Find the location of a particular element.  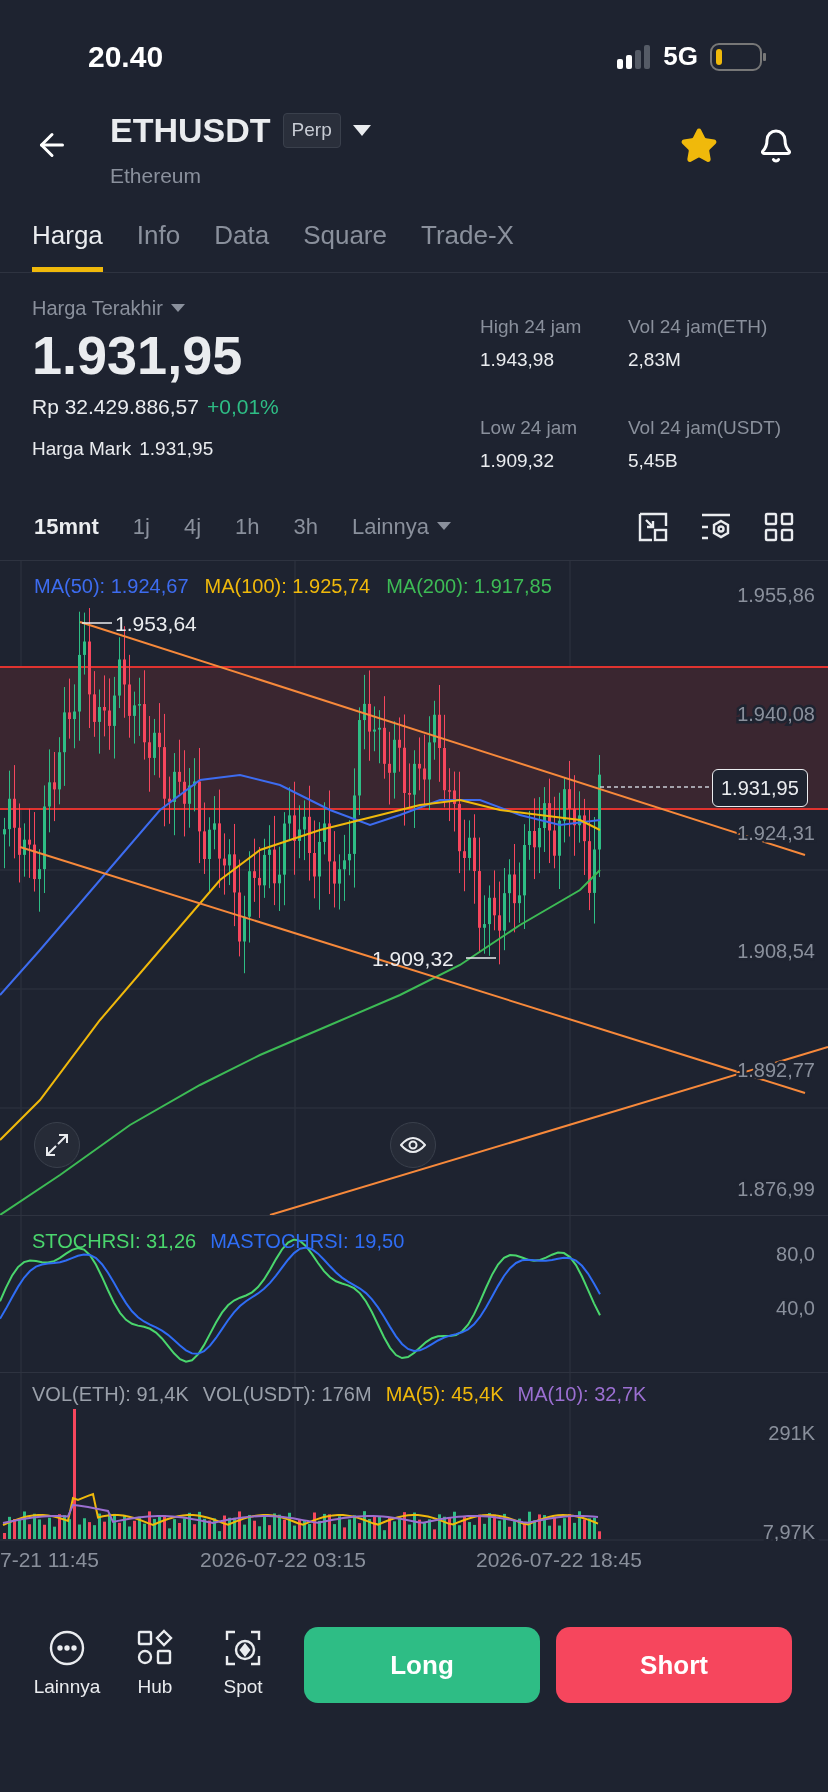

status-time: 20.40 is located at coordinates (126, 57).